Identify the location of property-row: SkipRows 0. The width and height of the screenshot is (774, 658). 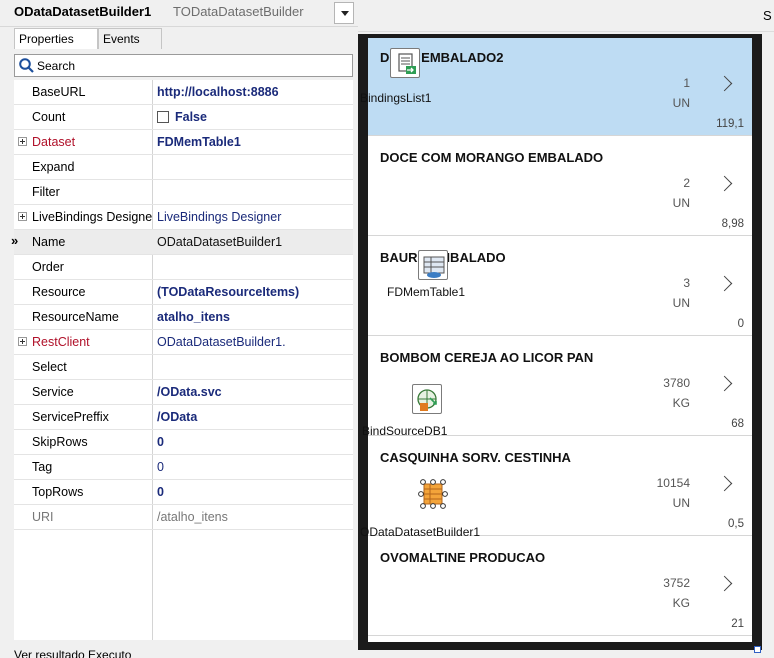
(183, 442).